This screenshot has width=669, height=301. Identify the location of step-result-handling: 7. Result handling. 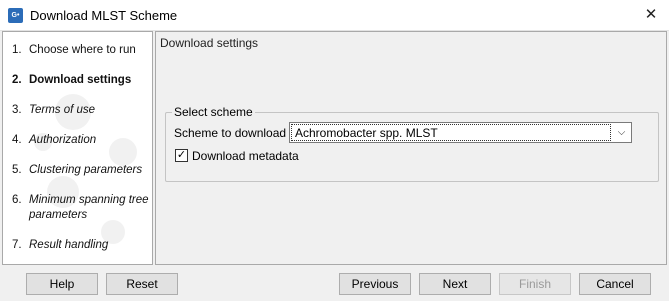
(60, 245).